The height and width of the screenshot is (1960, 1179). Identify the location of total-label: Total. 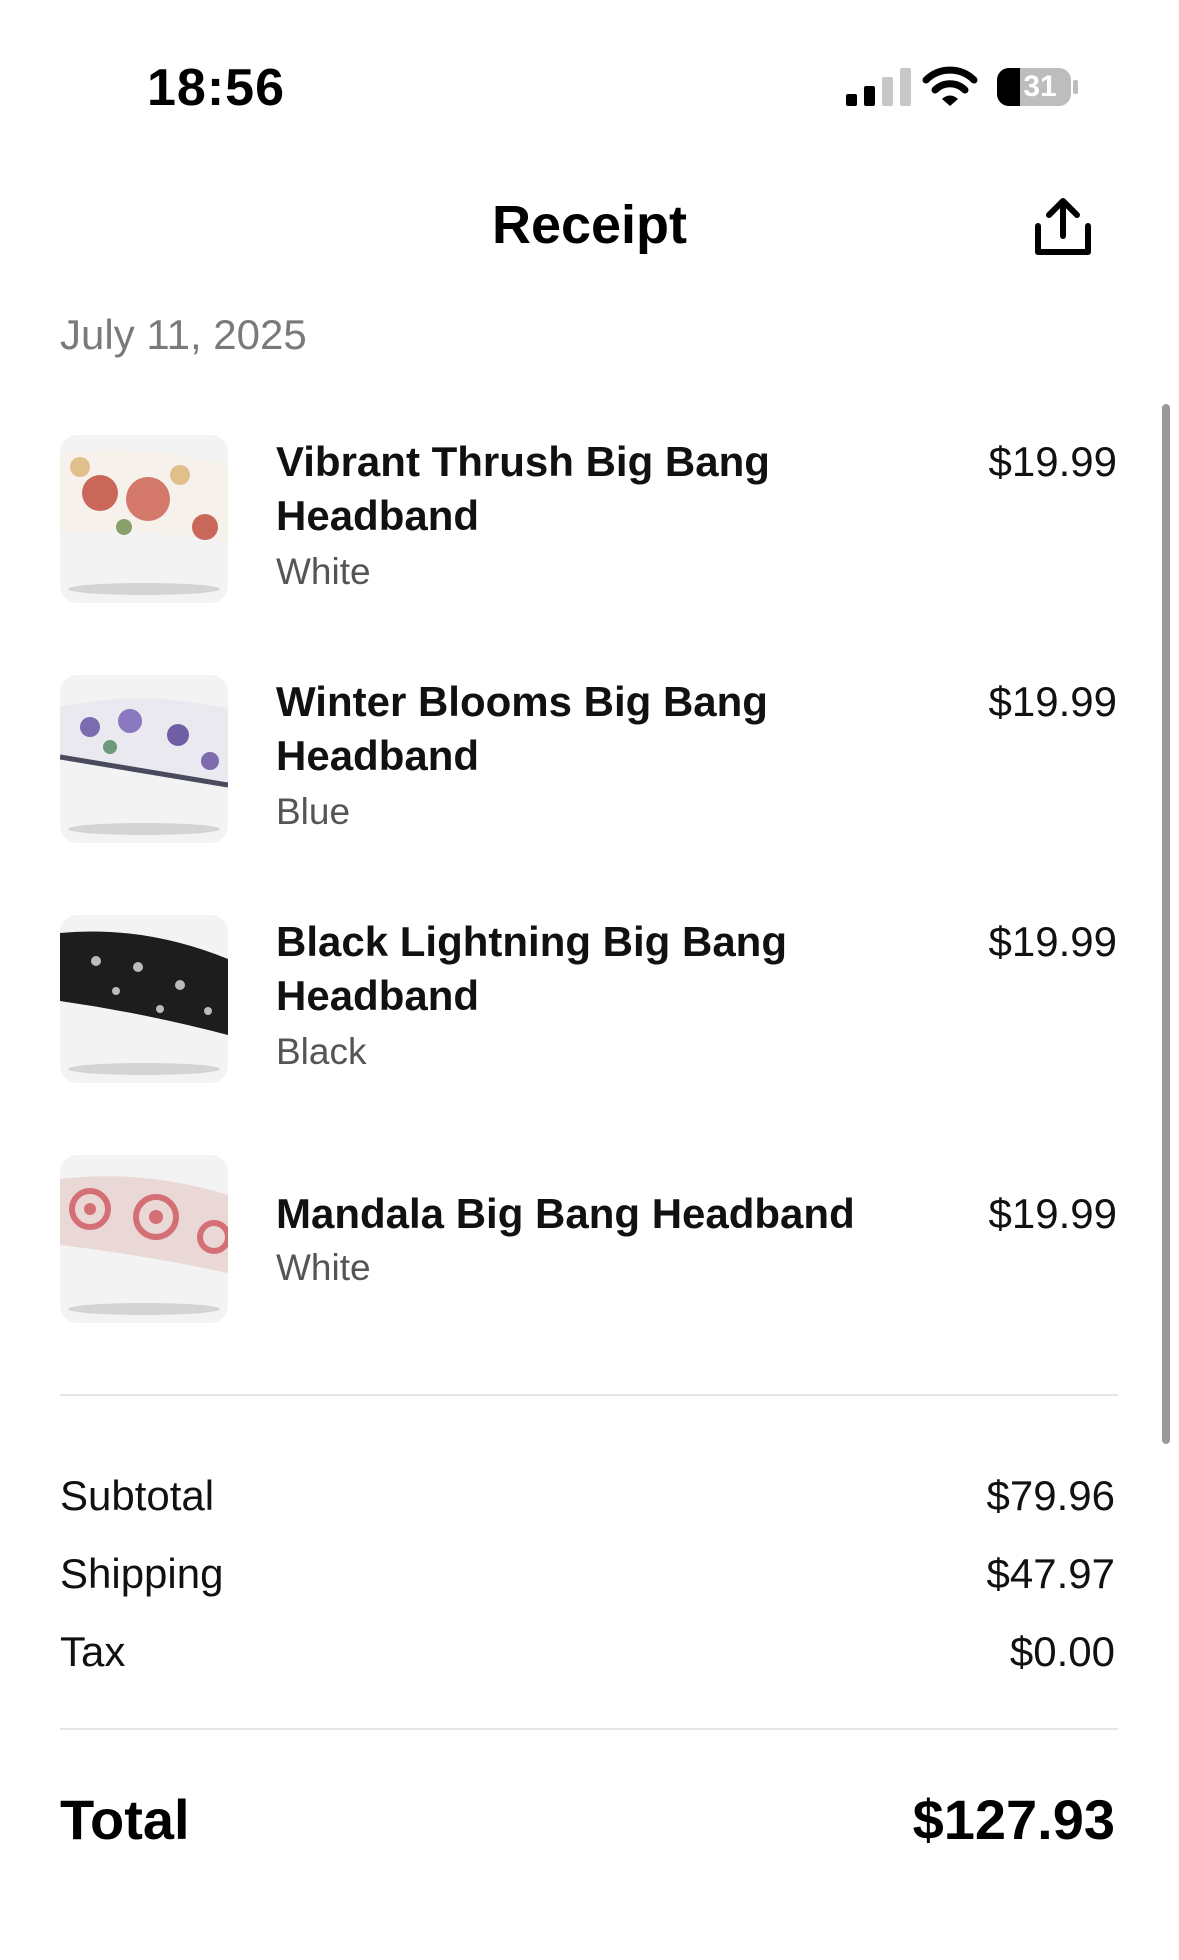
(125, 1819).